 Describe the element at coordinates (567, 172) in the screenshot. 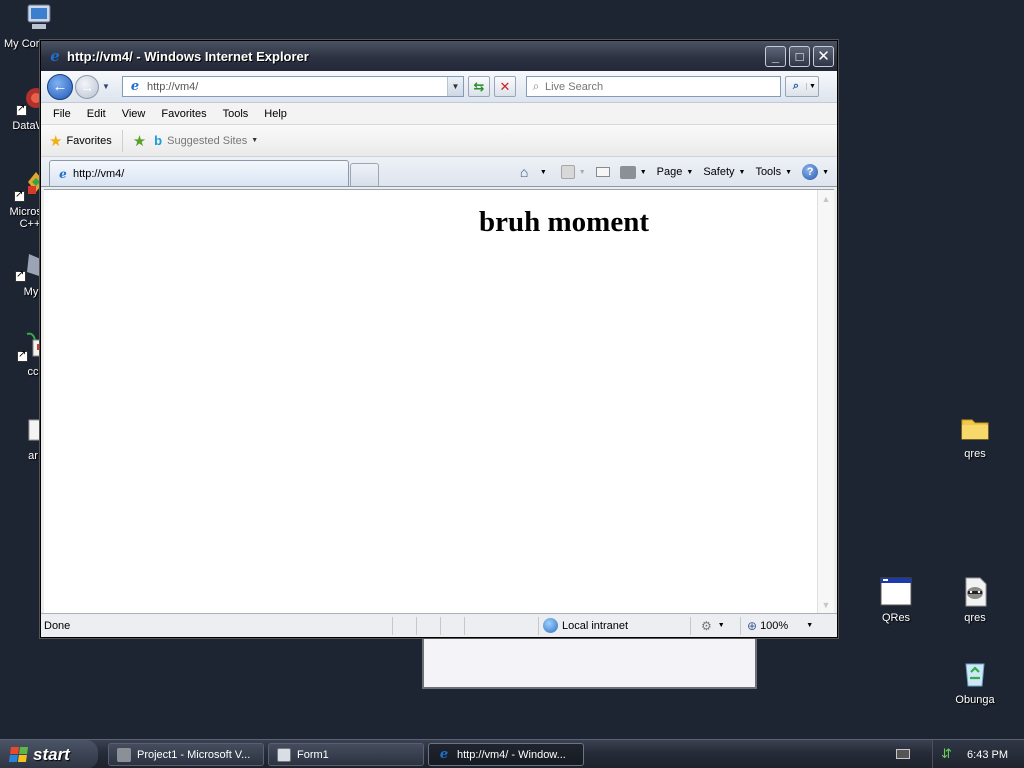

I see `rss-feed-icon` at that location.